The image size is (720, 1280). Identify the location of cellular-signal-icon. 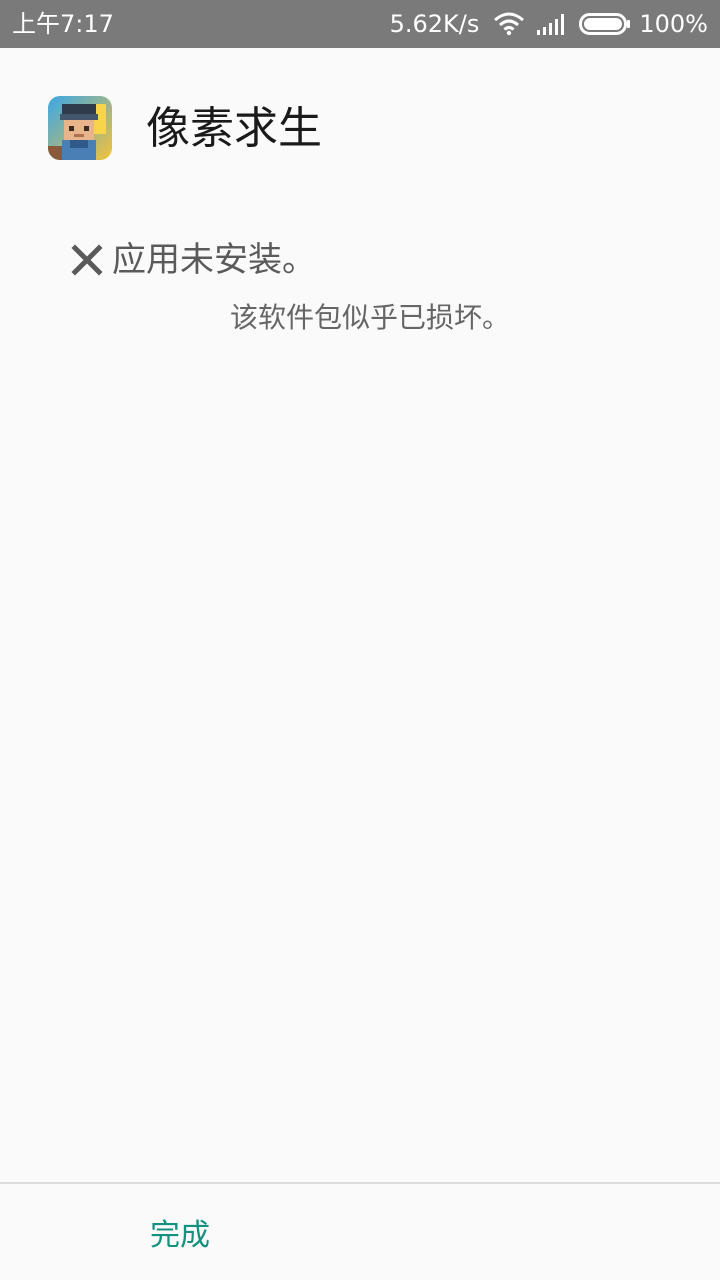
(551, 24).